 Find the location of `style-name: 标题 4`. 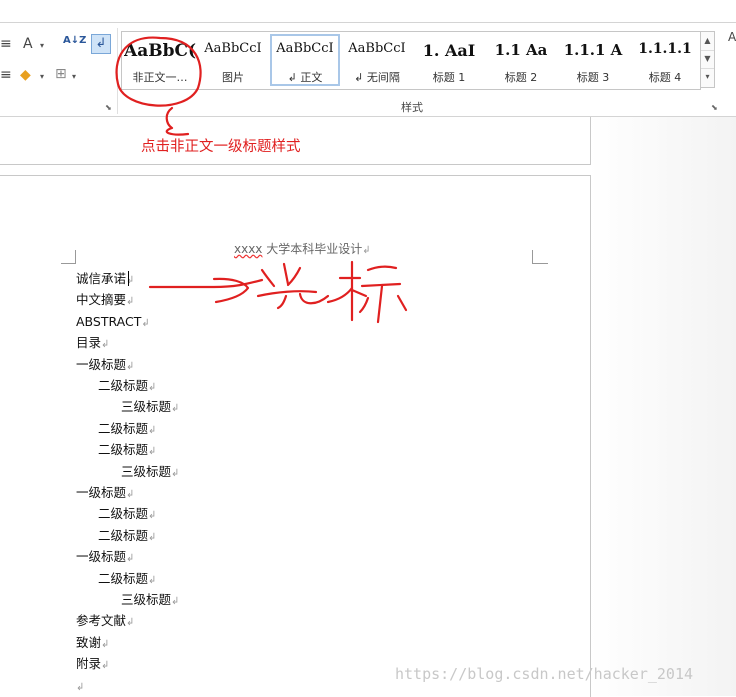

style-name: 标题 4 is located at coordinates (665, 77).